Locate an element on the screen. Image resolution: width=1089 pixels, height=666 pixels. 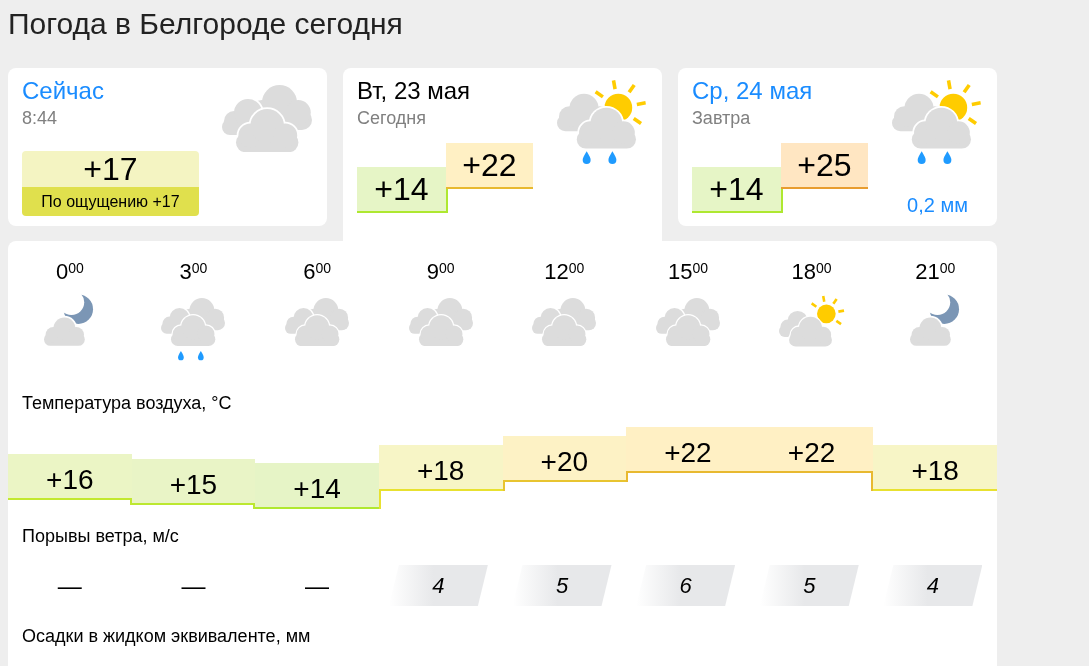
forecast-tab: Сейчас 8:44 +17 По ощущению +17 is located at coordinates (167, 147).